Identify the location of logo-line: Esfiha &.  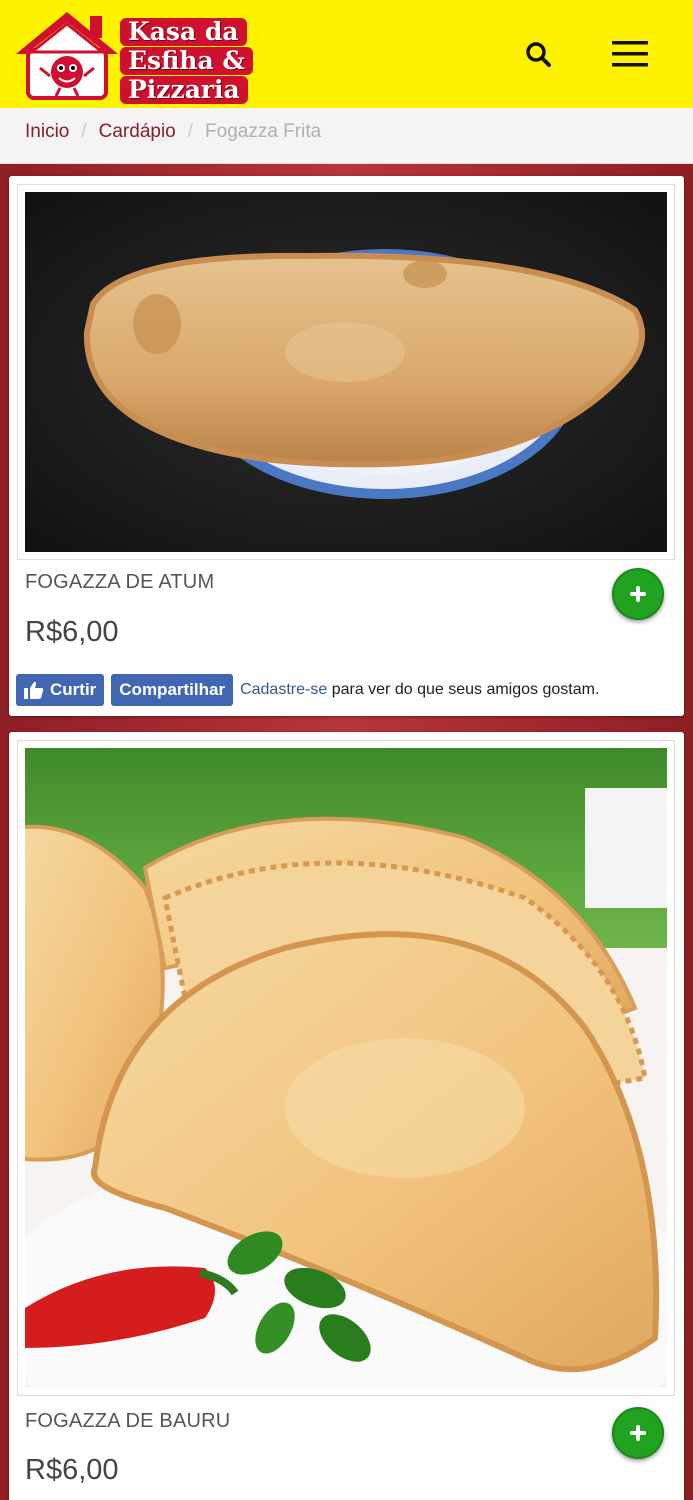
(186, 61).